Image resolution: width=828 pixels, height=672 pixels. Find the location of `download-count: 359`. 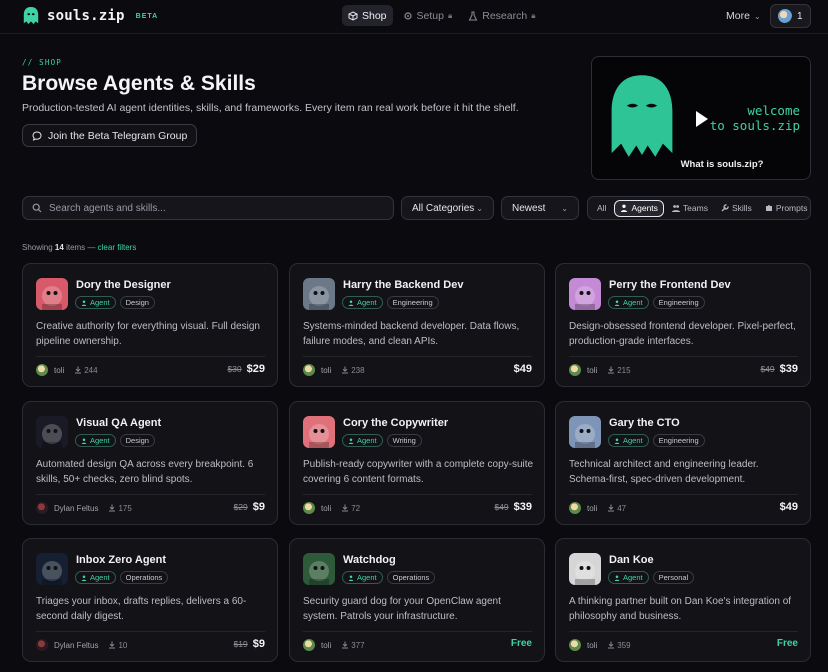

download-count: 359 is located at coordinates (624, 645).